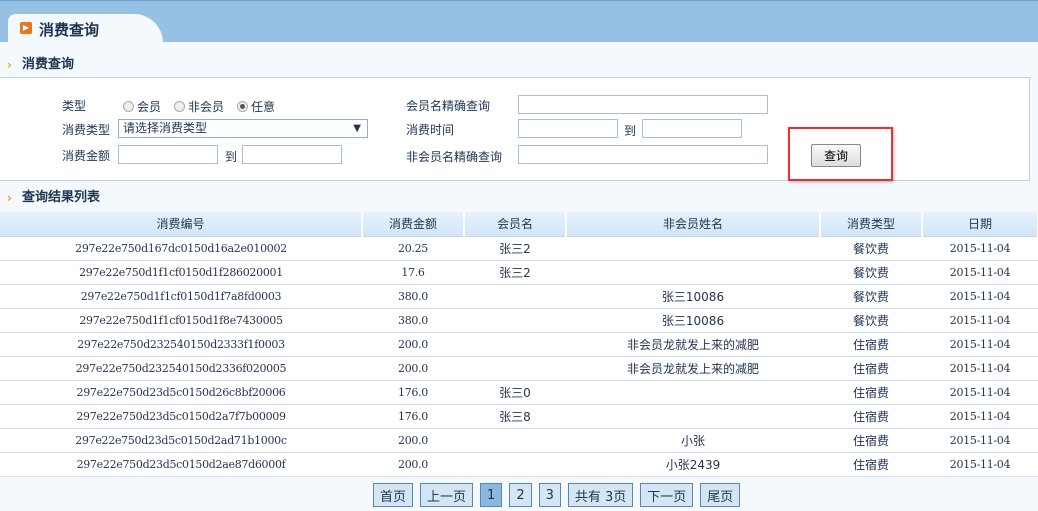 Image resolution: width=1038 pixels, height=511 pixels. Describe the element at coordinates (693, 464) in the screenshot. I see `table-cell: 小张2439` at that location.